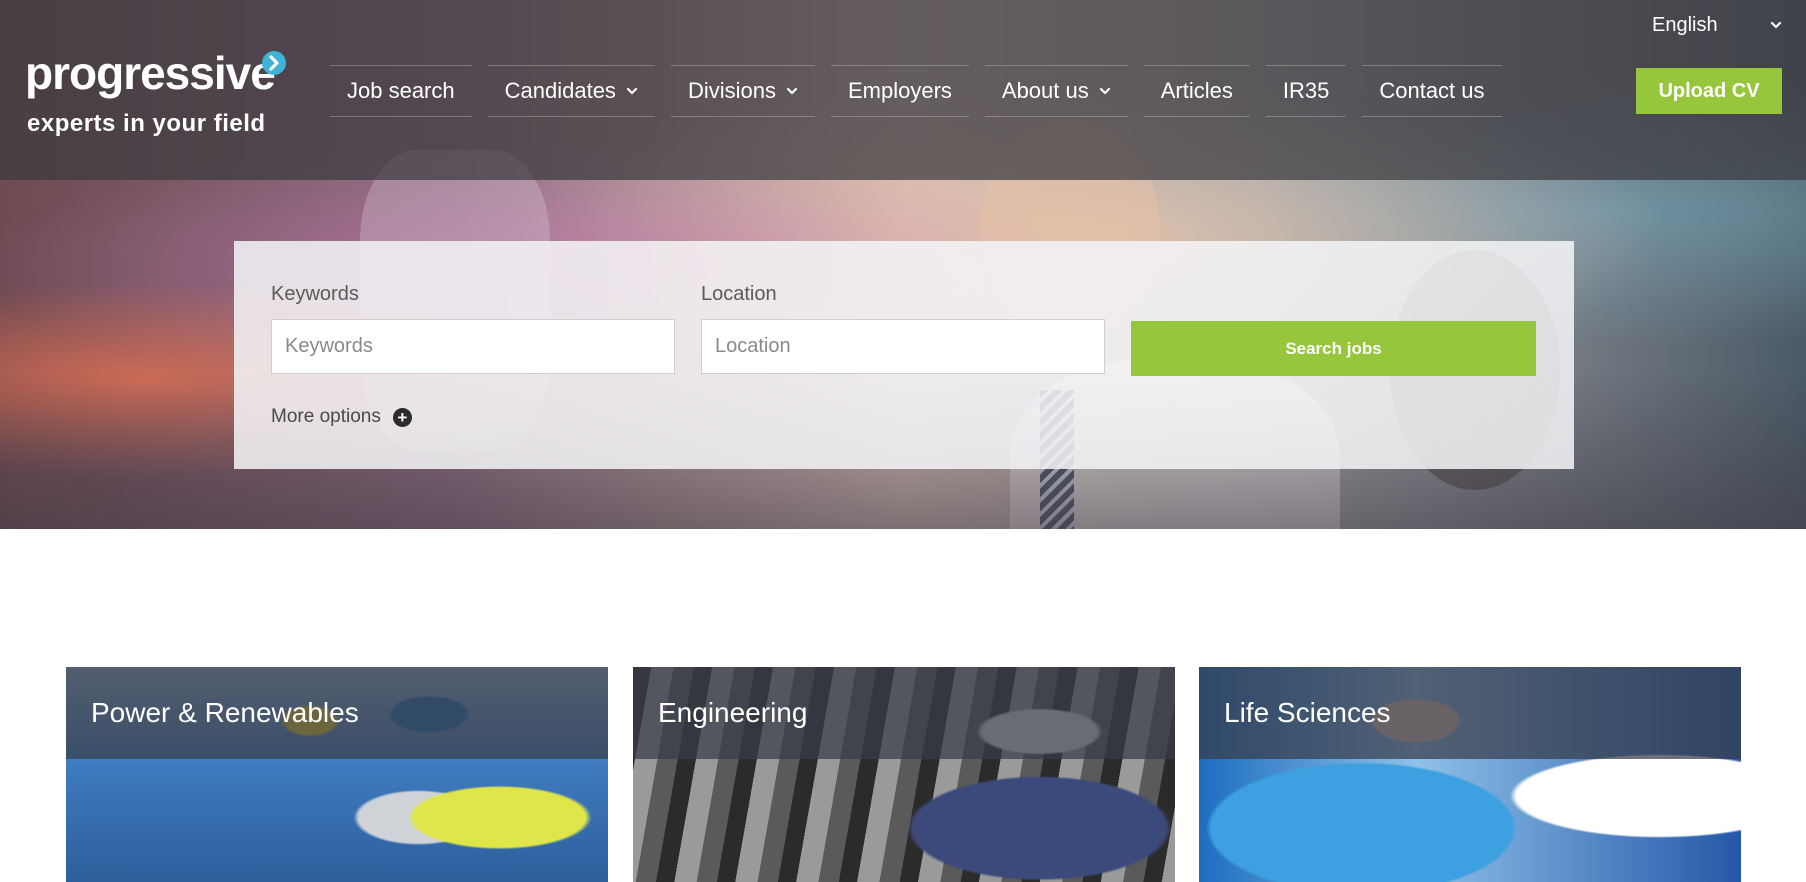 The image size is (1806, 882). I want to click on nav-item-label: Divisions, so click(731, 90).